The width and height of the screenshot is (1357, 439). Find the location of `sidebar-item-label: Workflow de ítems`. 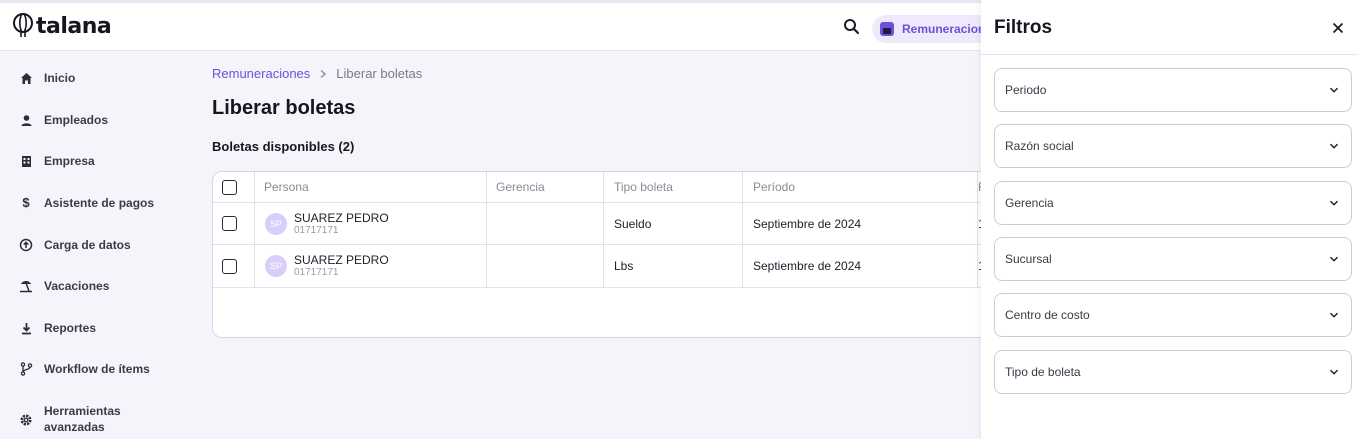

sidebar-item-label: Workflow de ítems is located at coordinates (97, 369).